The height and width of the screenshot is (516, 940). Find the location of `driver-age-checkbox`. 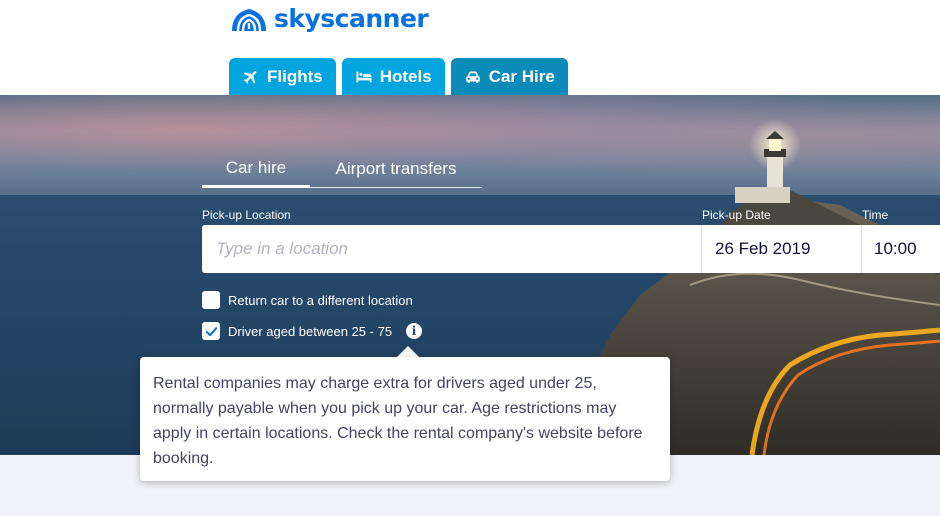

driver-age-checkbox is located at coordinates (211, 331).